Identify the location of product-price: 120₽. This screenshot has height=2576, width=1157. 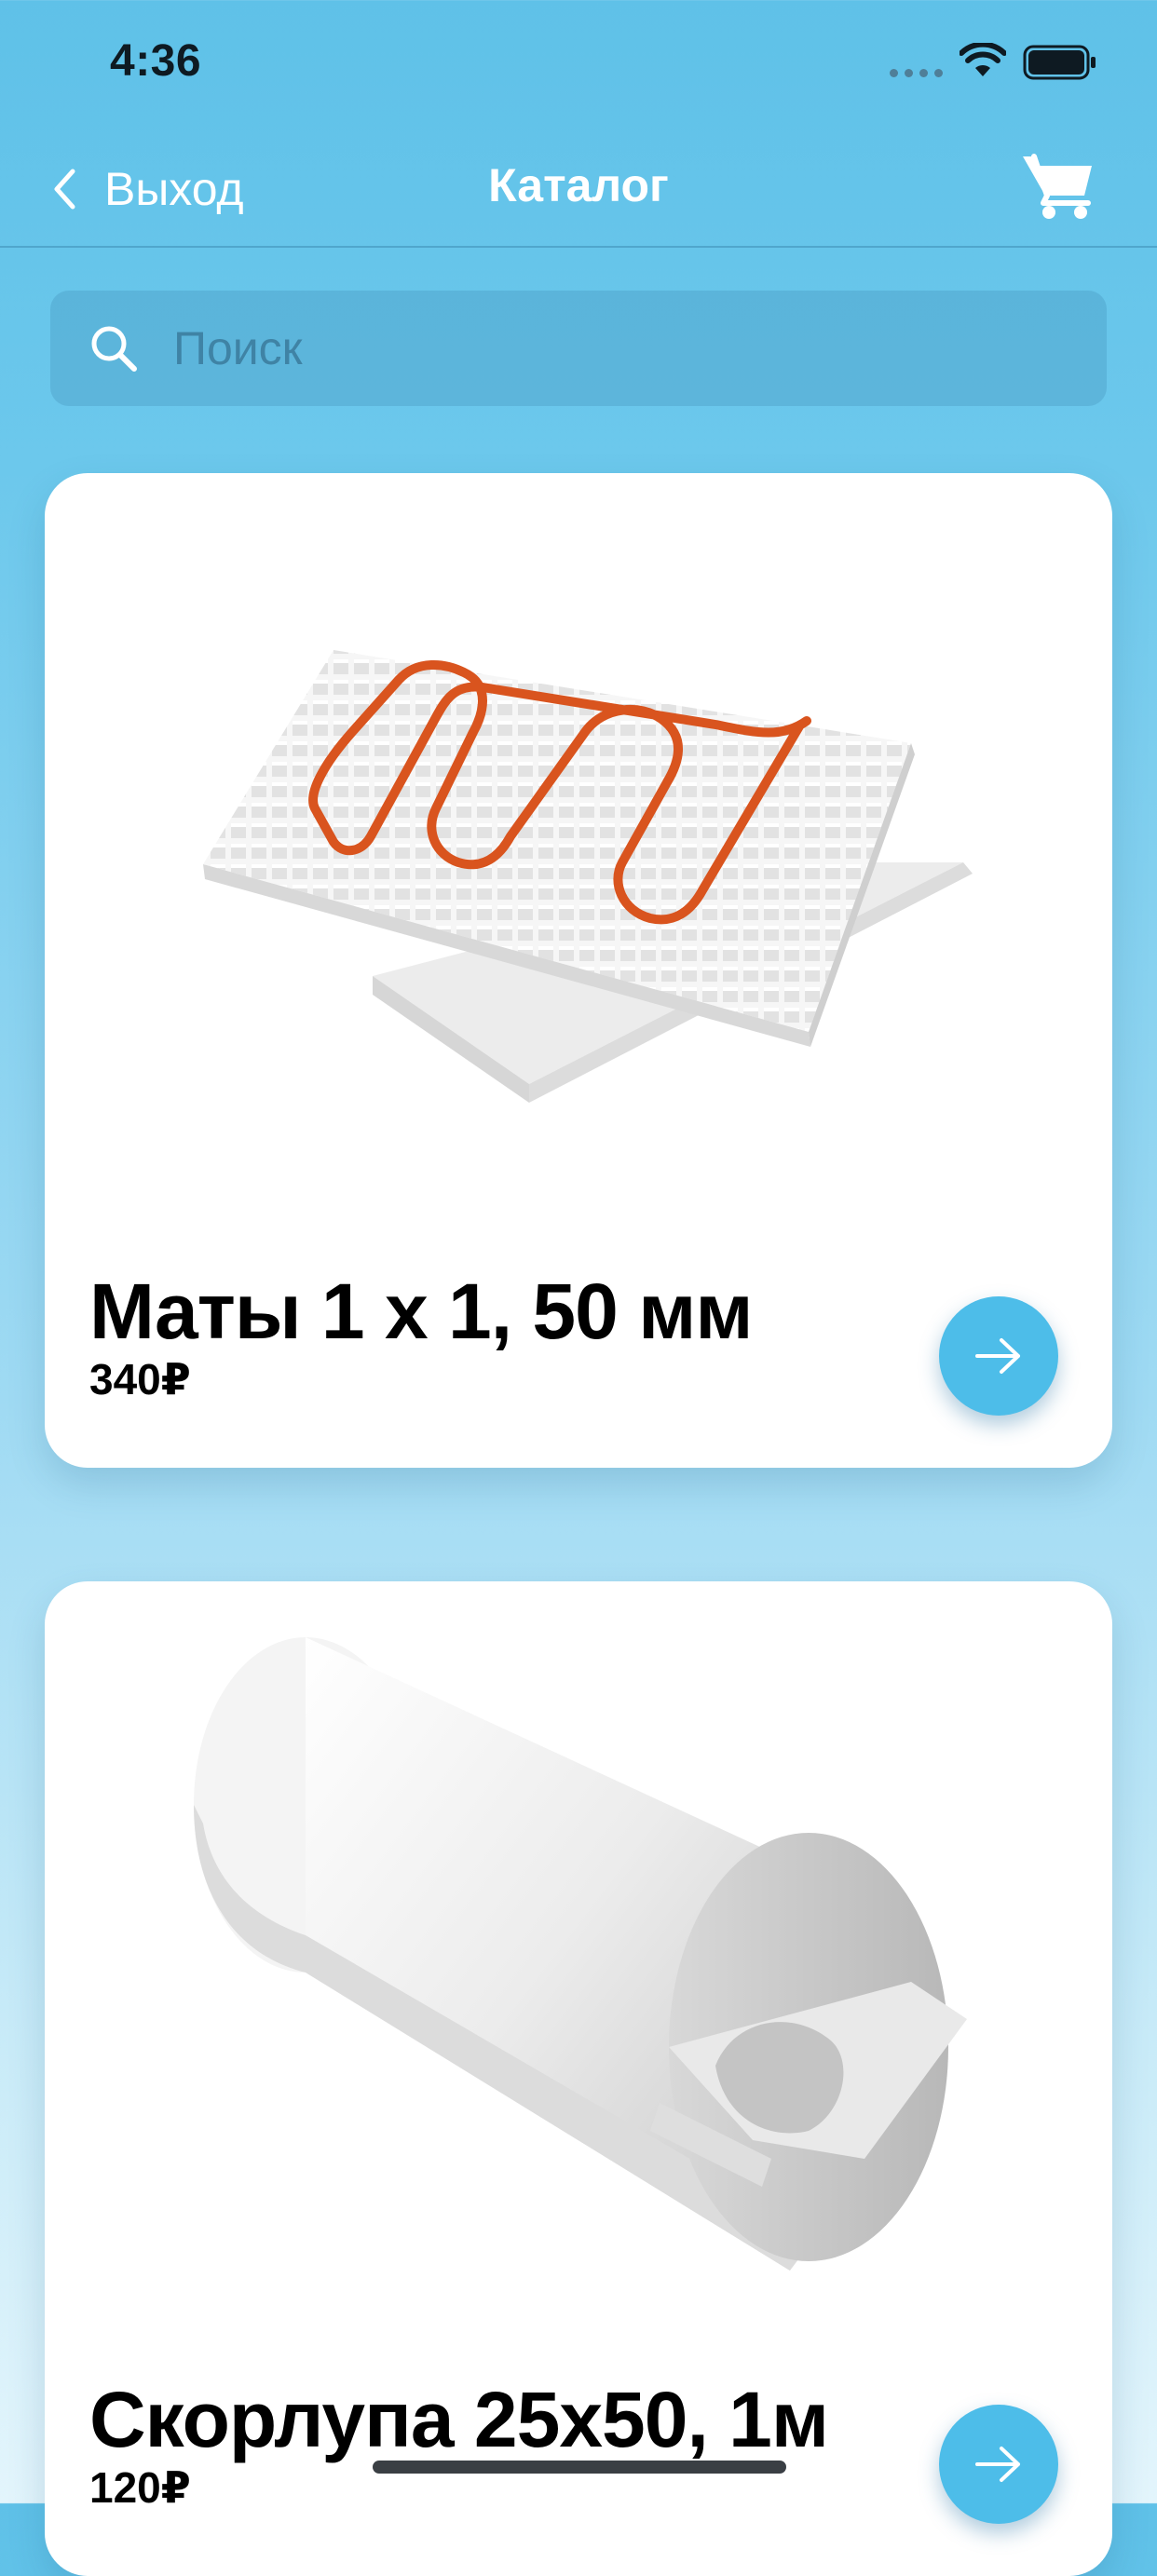
(140, 2487).